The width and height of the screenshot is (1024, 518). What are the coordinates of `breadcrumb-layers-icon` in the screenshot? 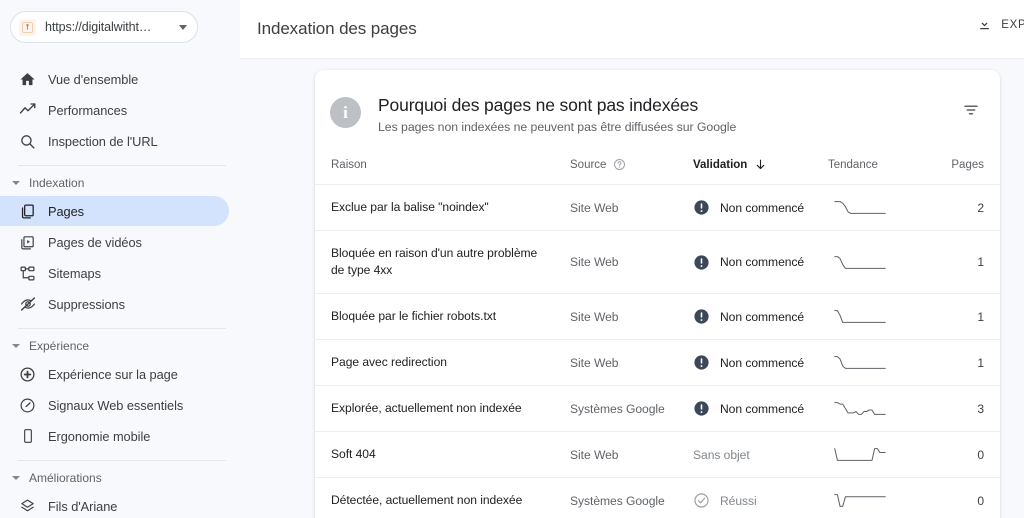 It's located at (27, 506).